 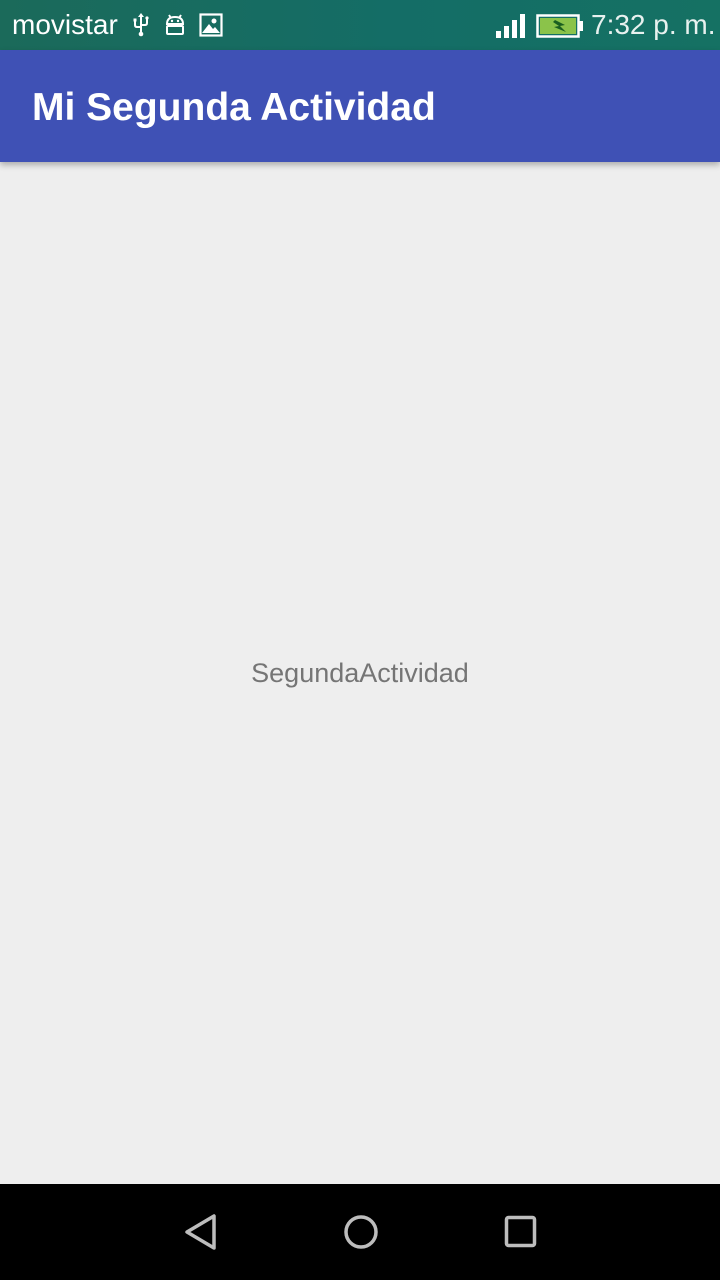 I want to click on back-button, so click(x=202, y=1232).